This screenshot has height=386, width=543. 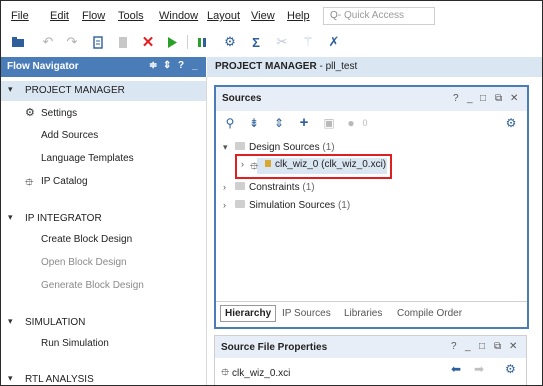 What do you see at coordinates (59, 113) in the screenshot?
I see `nav-item-settings: Settings` at bounding box center [59, 113].